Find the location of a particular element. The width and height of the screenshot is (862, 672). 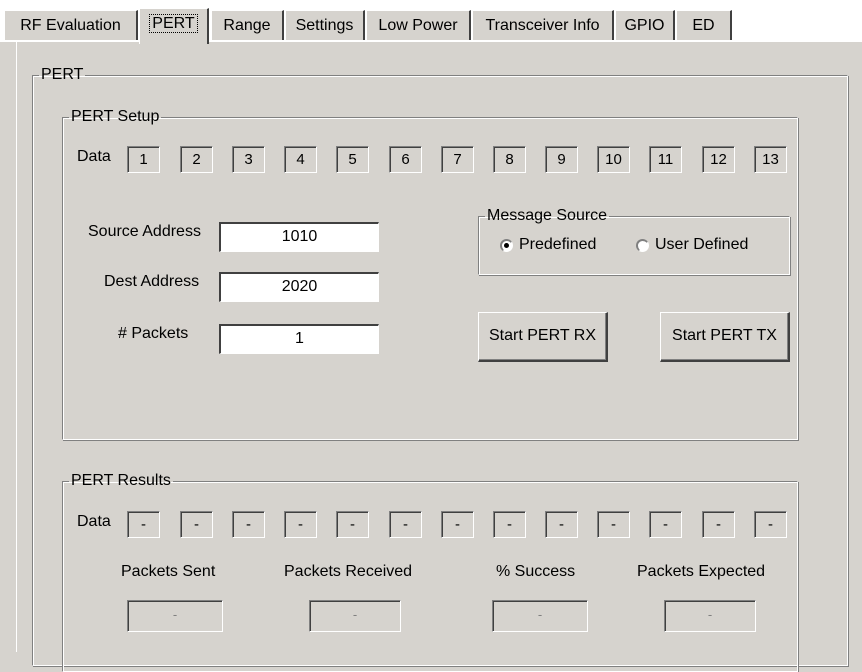

source-address-label: Source Address is located at coordinates (144, 231).